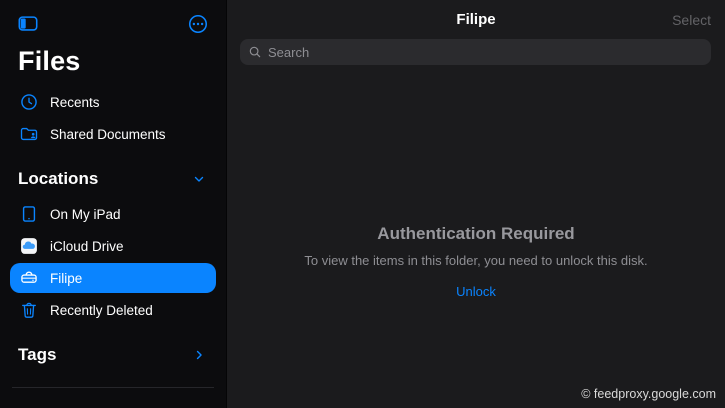 The width and height of the screenshot is (725, 408). What do you see at coordinates (113, 355) in the screenshot?
I see `section-header-tags: Tags` at bounding box center [113, 355].